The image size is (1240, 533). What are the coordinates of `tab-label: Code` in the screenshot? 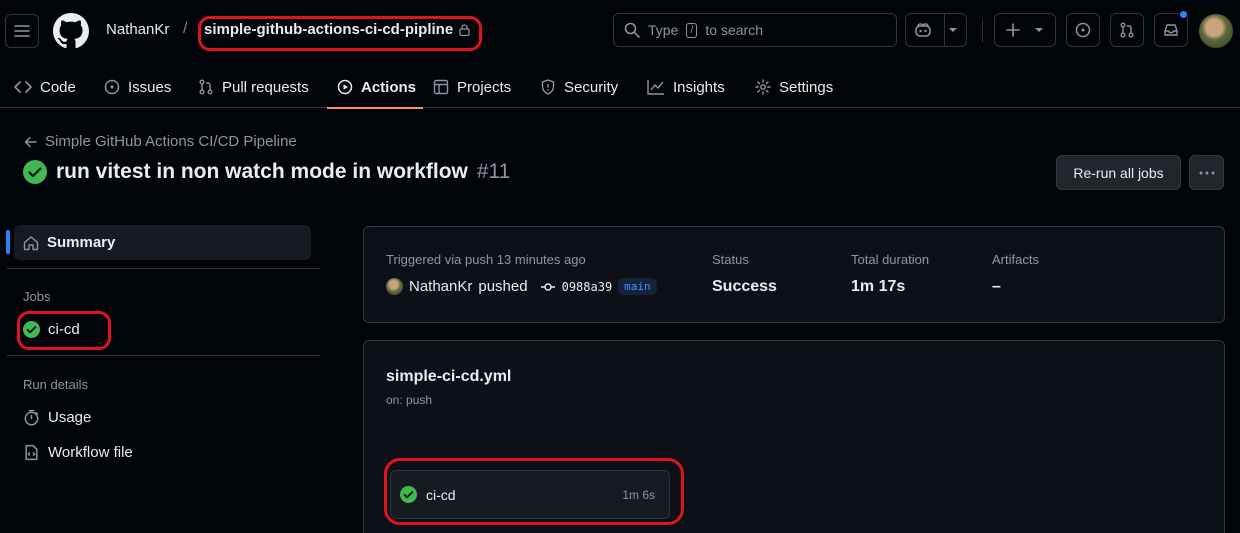 It's located at (58, 87).